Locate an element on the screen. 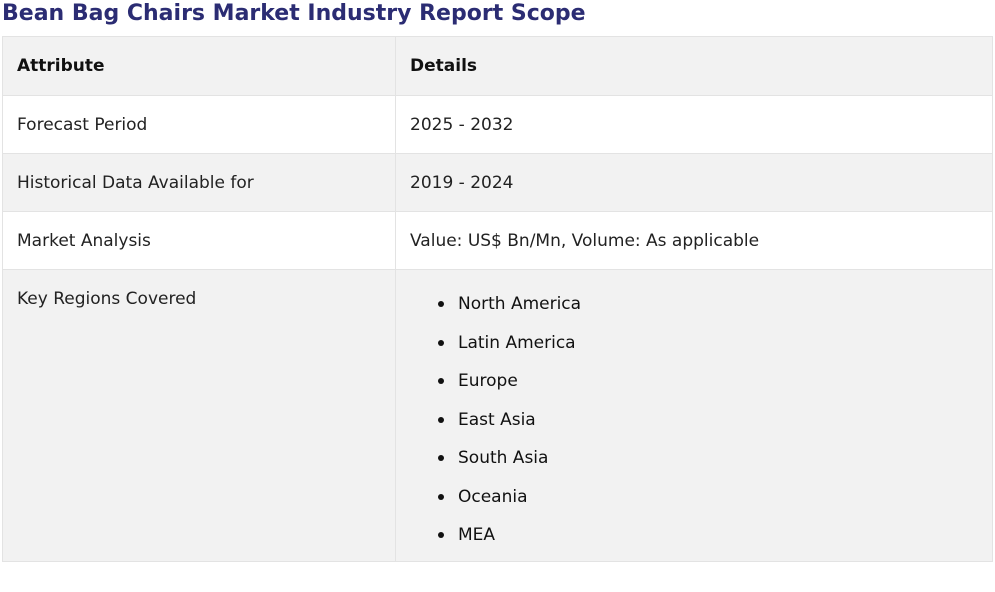 This screenshot has width=995, height=592. details-cell: 2025 - 2032 is located at coordinates (694, 124).